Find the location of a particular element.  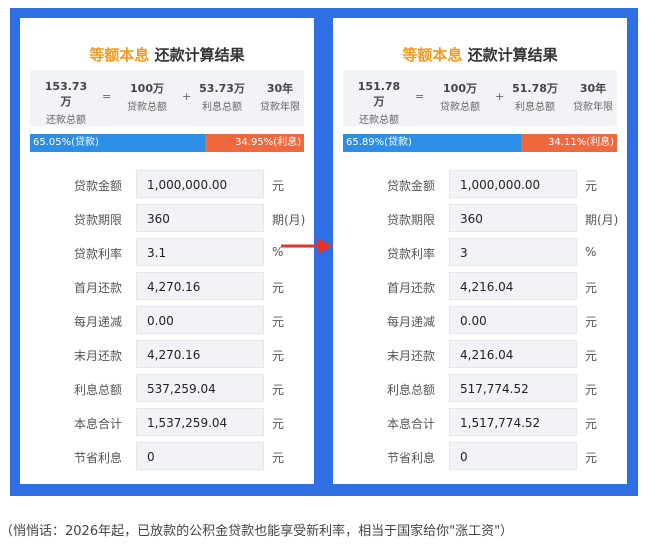

row-value: 517,774.52 is located at coordinates (494, 389).